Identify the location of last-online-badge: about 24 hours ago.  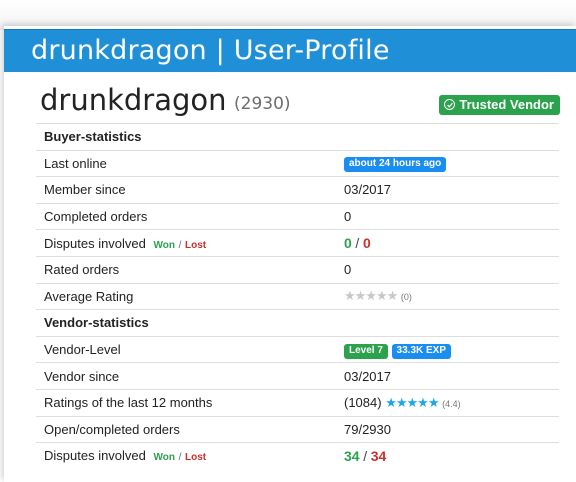
(395, 165).